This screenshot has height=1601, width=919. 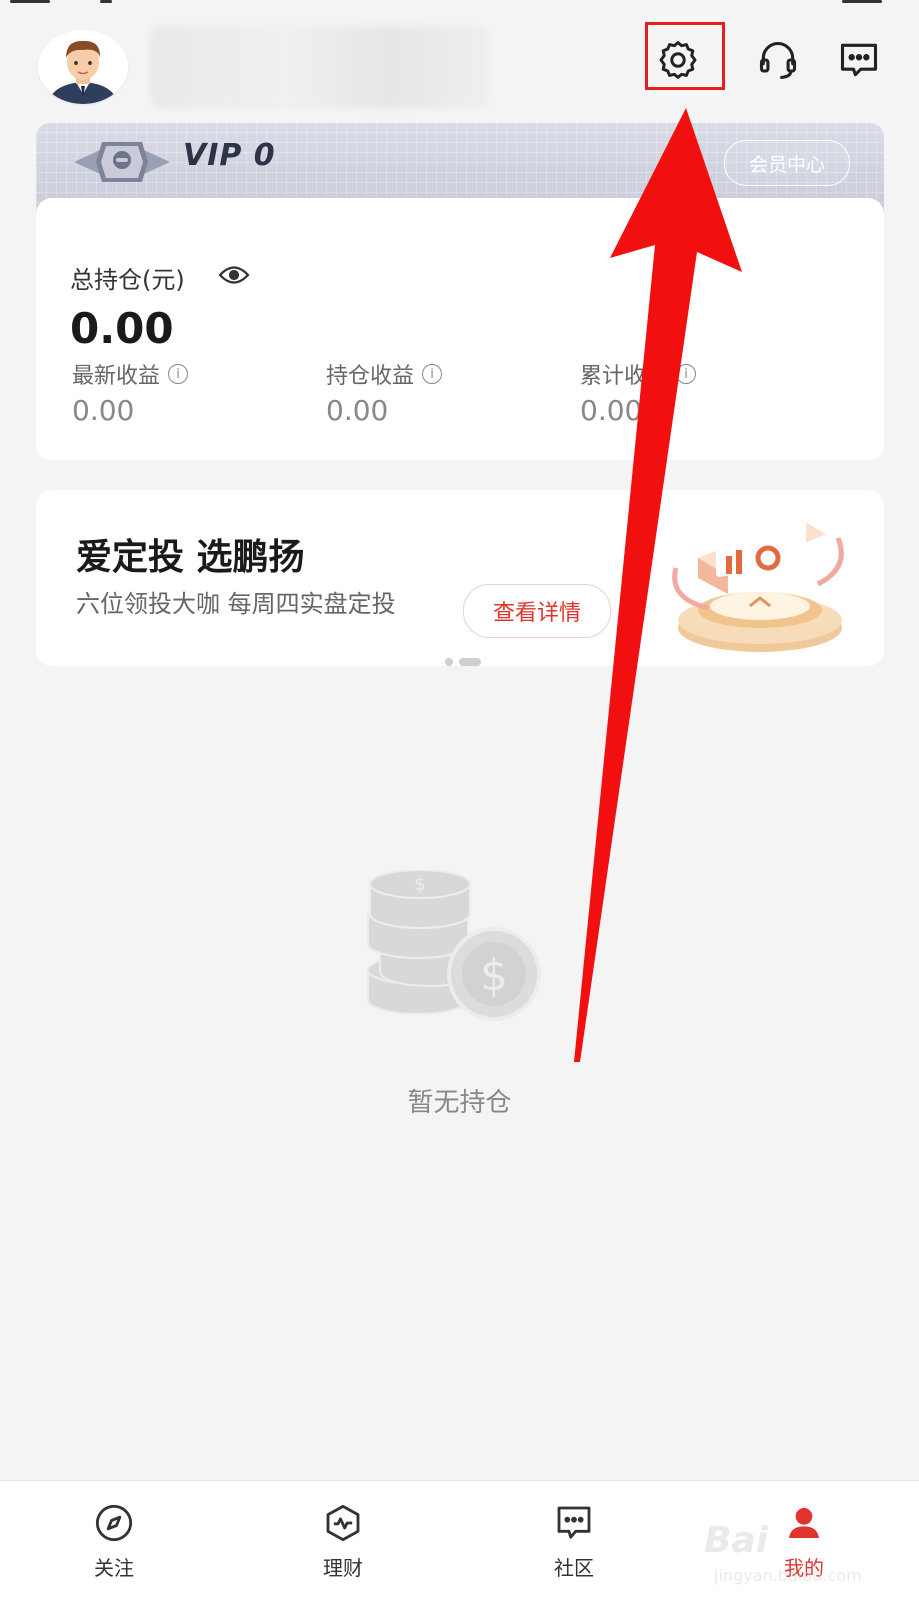 I want to click on vip-badge-icon, so click(x=122, y=162).